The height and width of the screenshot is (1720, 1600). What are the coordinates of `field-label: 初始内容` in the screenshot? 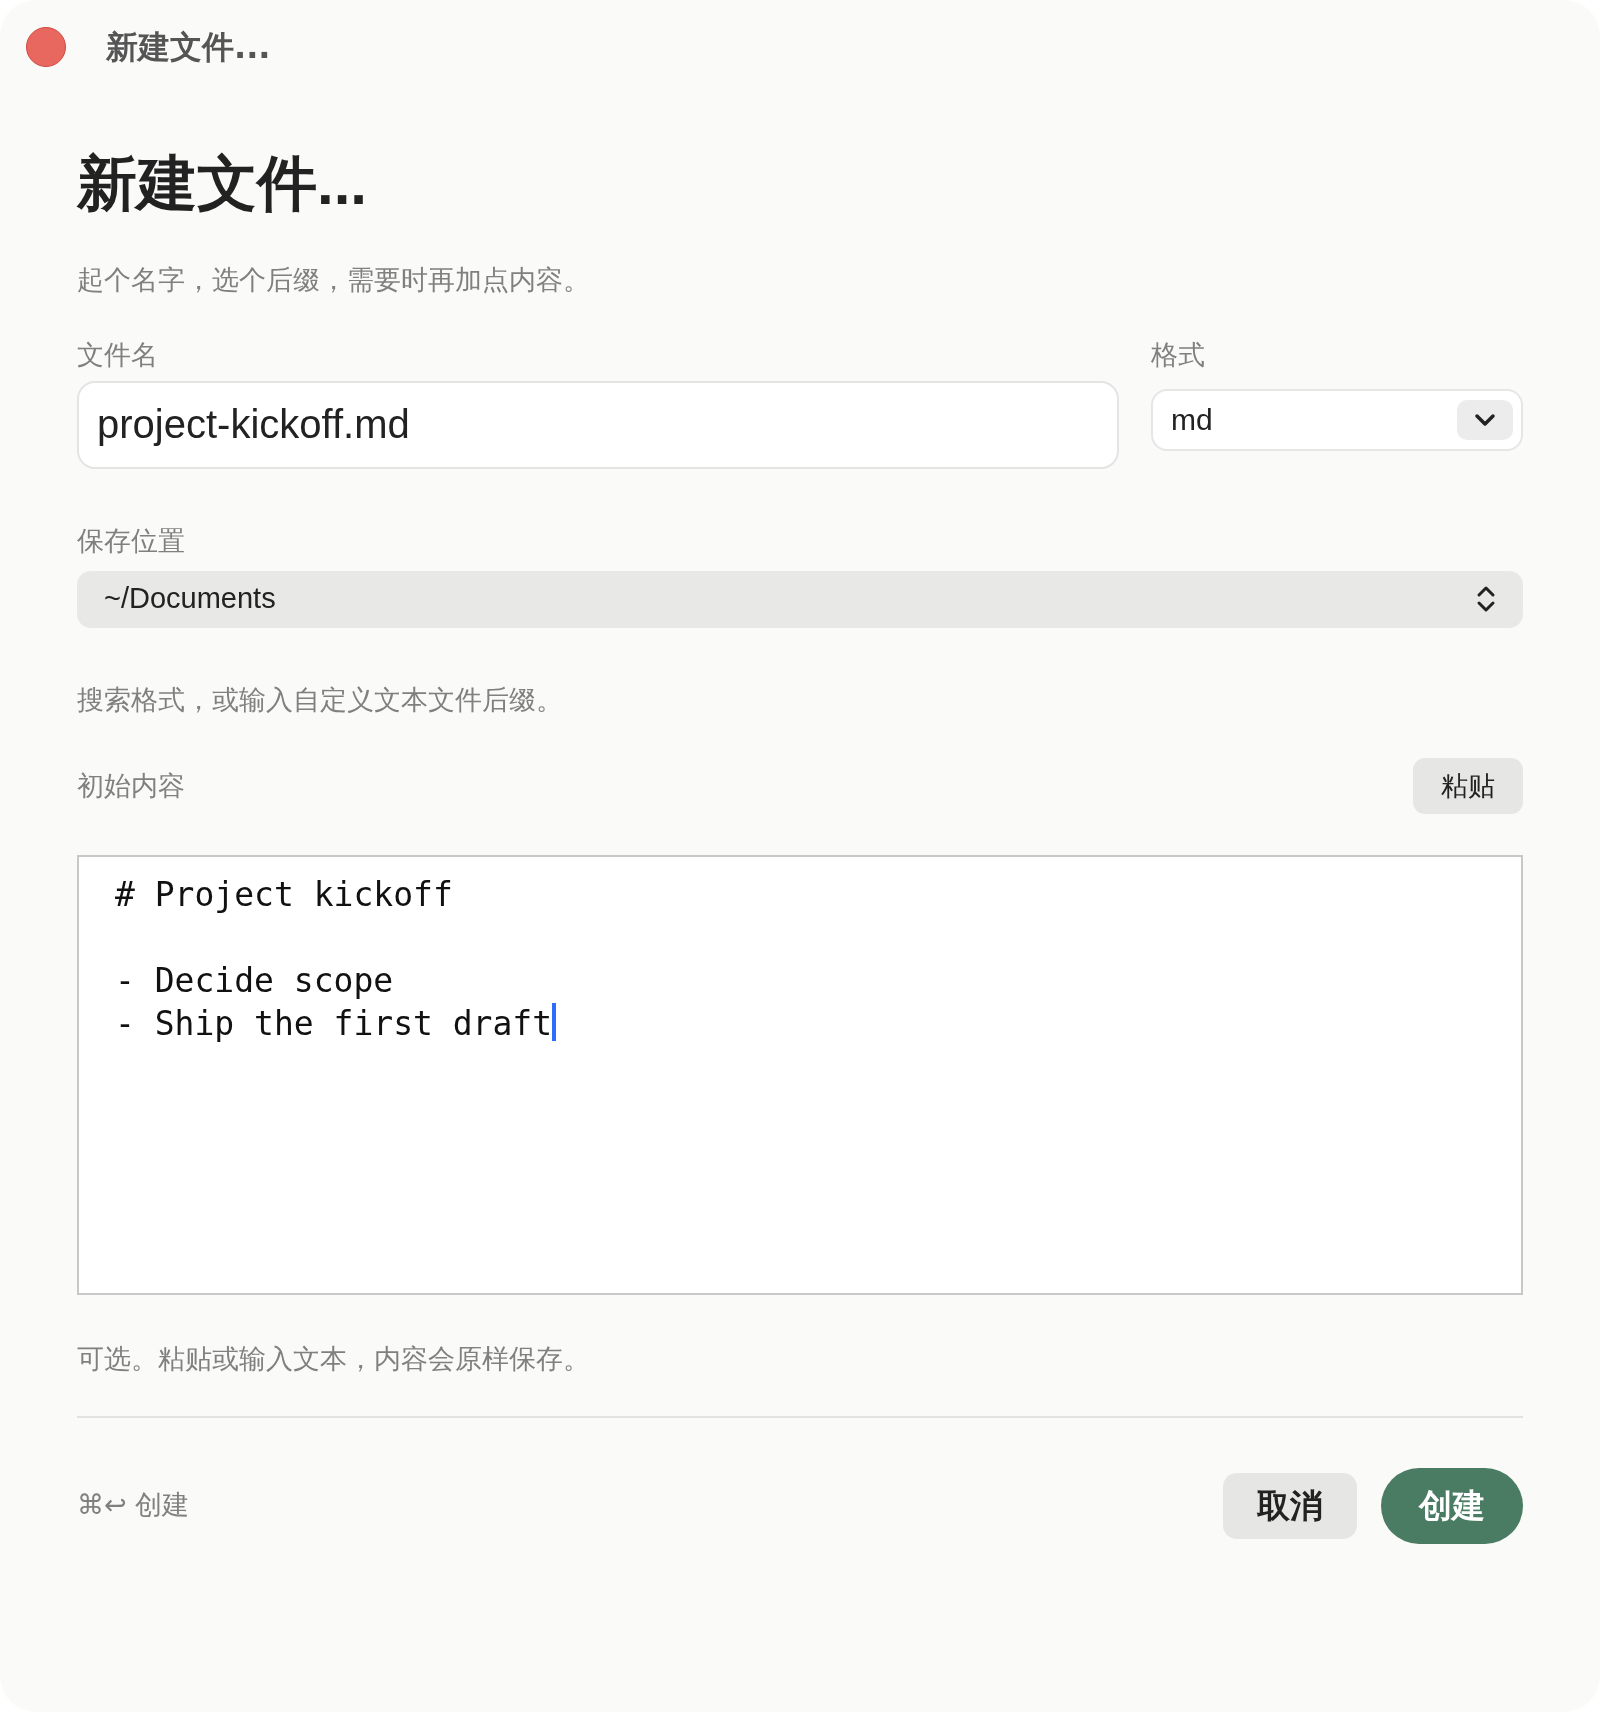 It's located at (131, 786).